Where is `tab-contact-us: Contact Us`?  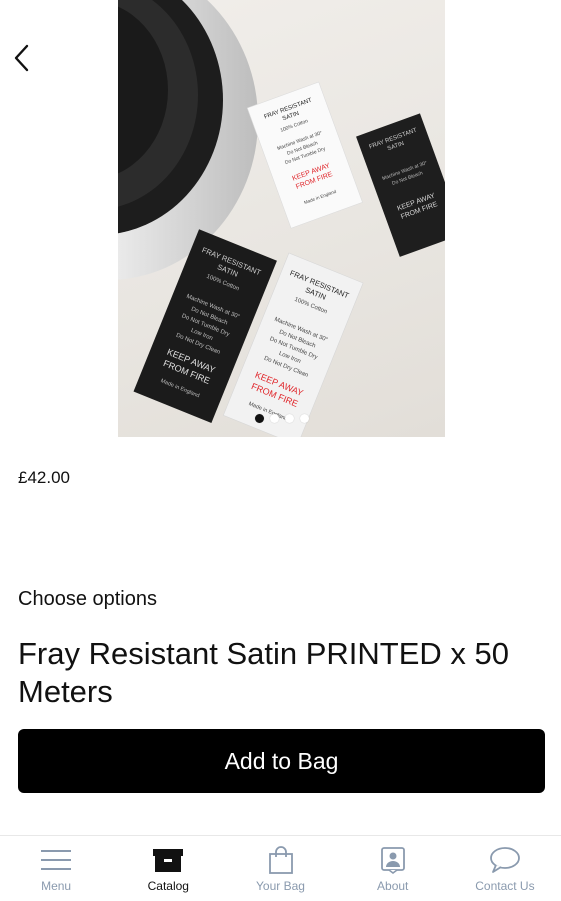
tab-contact-us: Contact Us is located at coordinates (505, 868).